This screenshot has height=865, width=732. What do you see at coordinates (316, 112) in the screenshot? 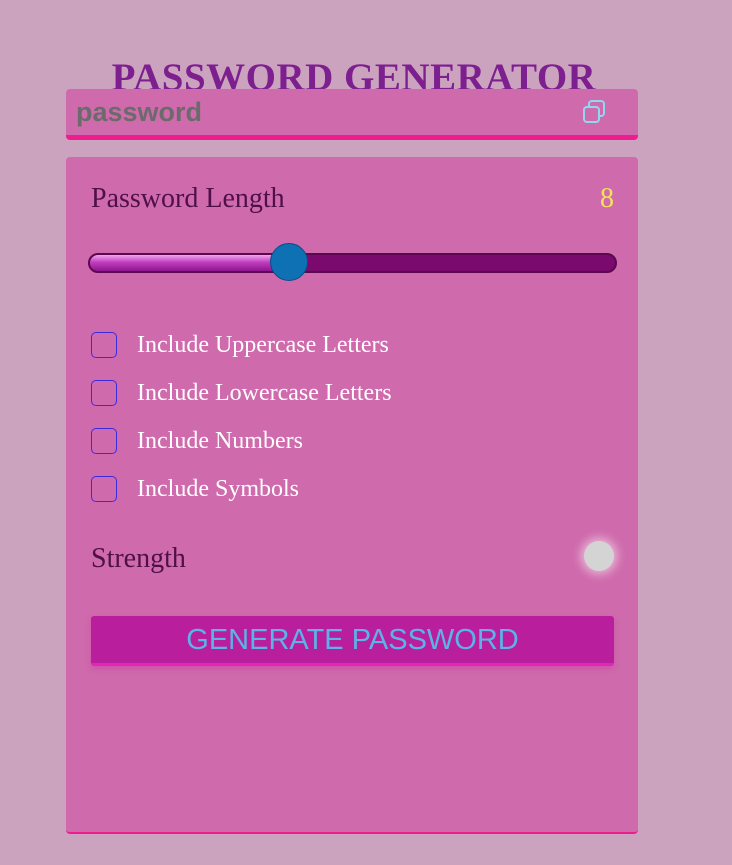
I see `password-output` at bounding box center [316, 112].